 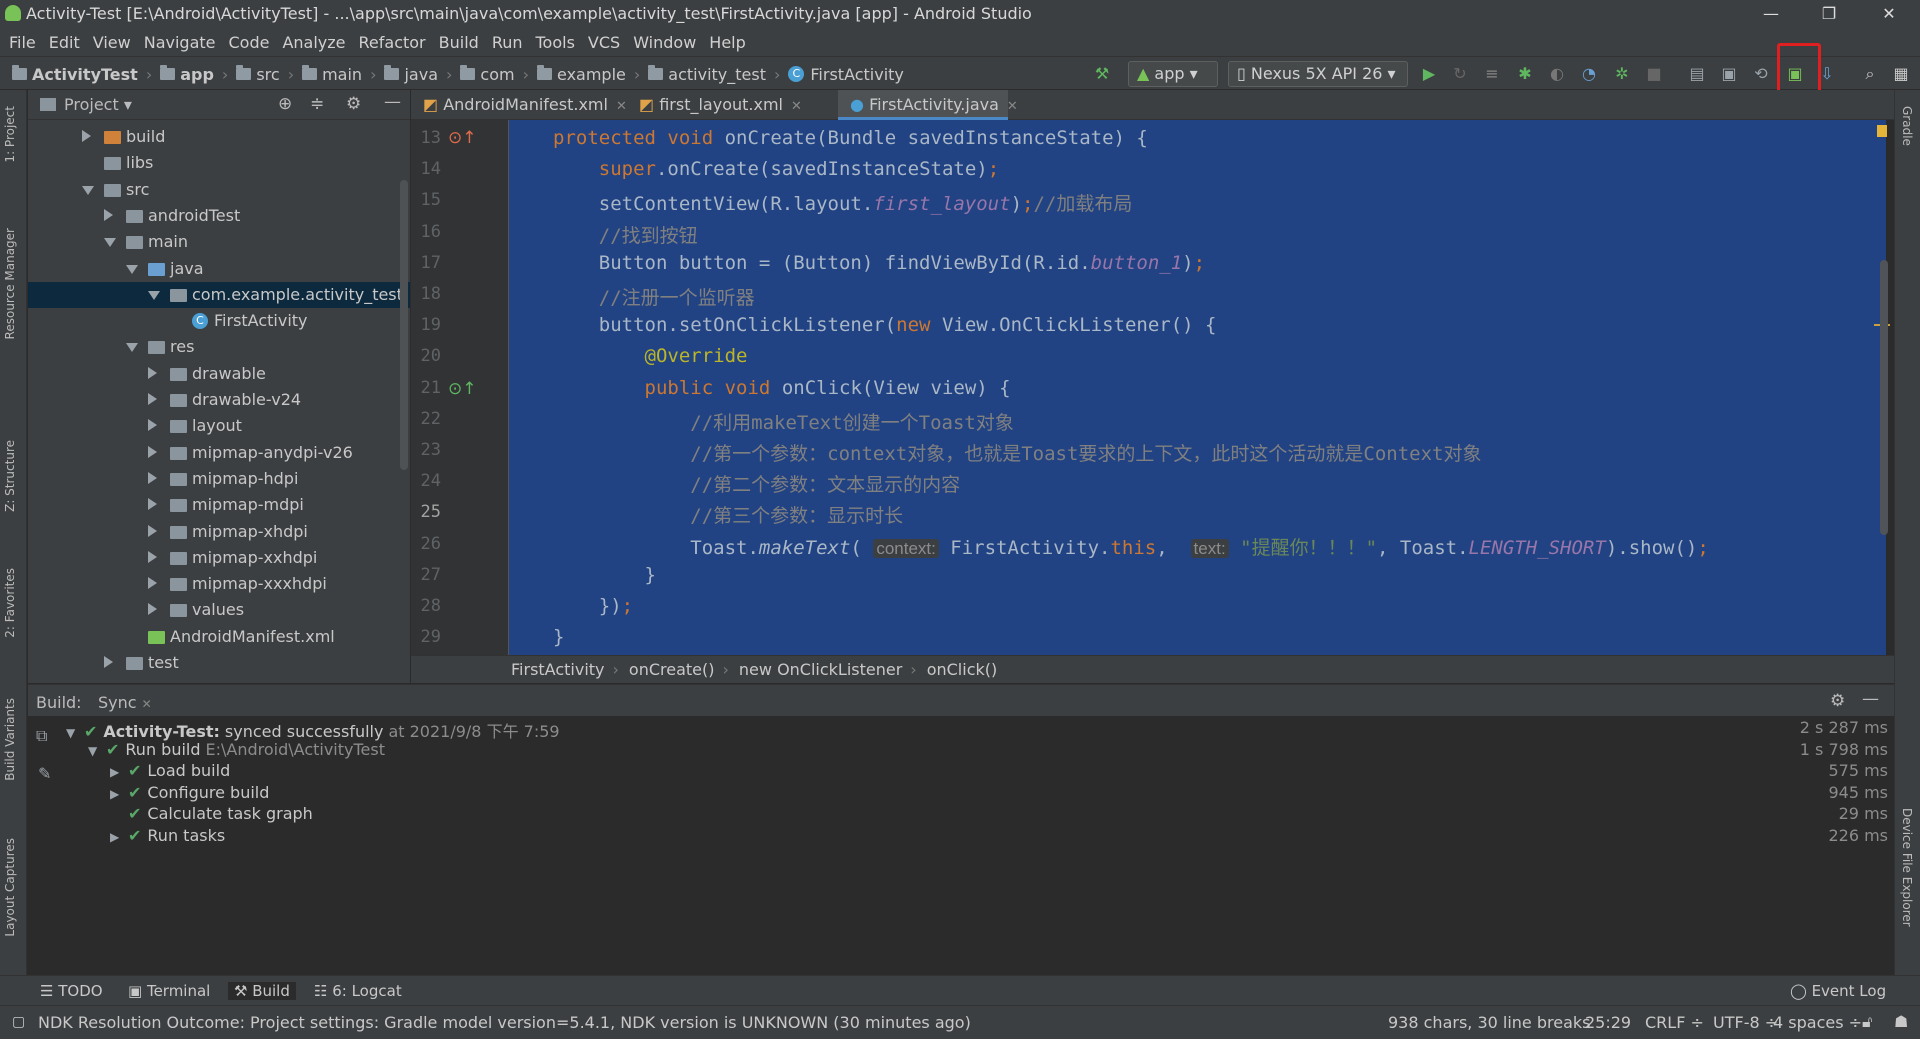 What do you see at coordinates (219, 190) in the screenshot?
I see `tree-item: src` at bounding box center [219, 190].